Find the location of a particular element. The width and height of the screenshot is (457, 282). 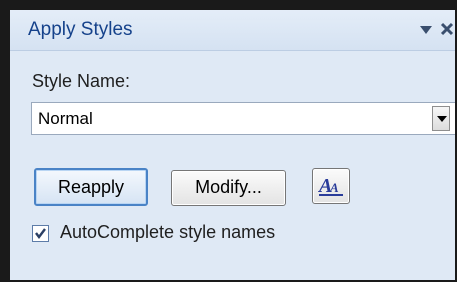

pane-menu-button is located at coordinates (427, 29).